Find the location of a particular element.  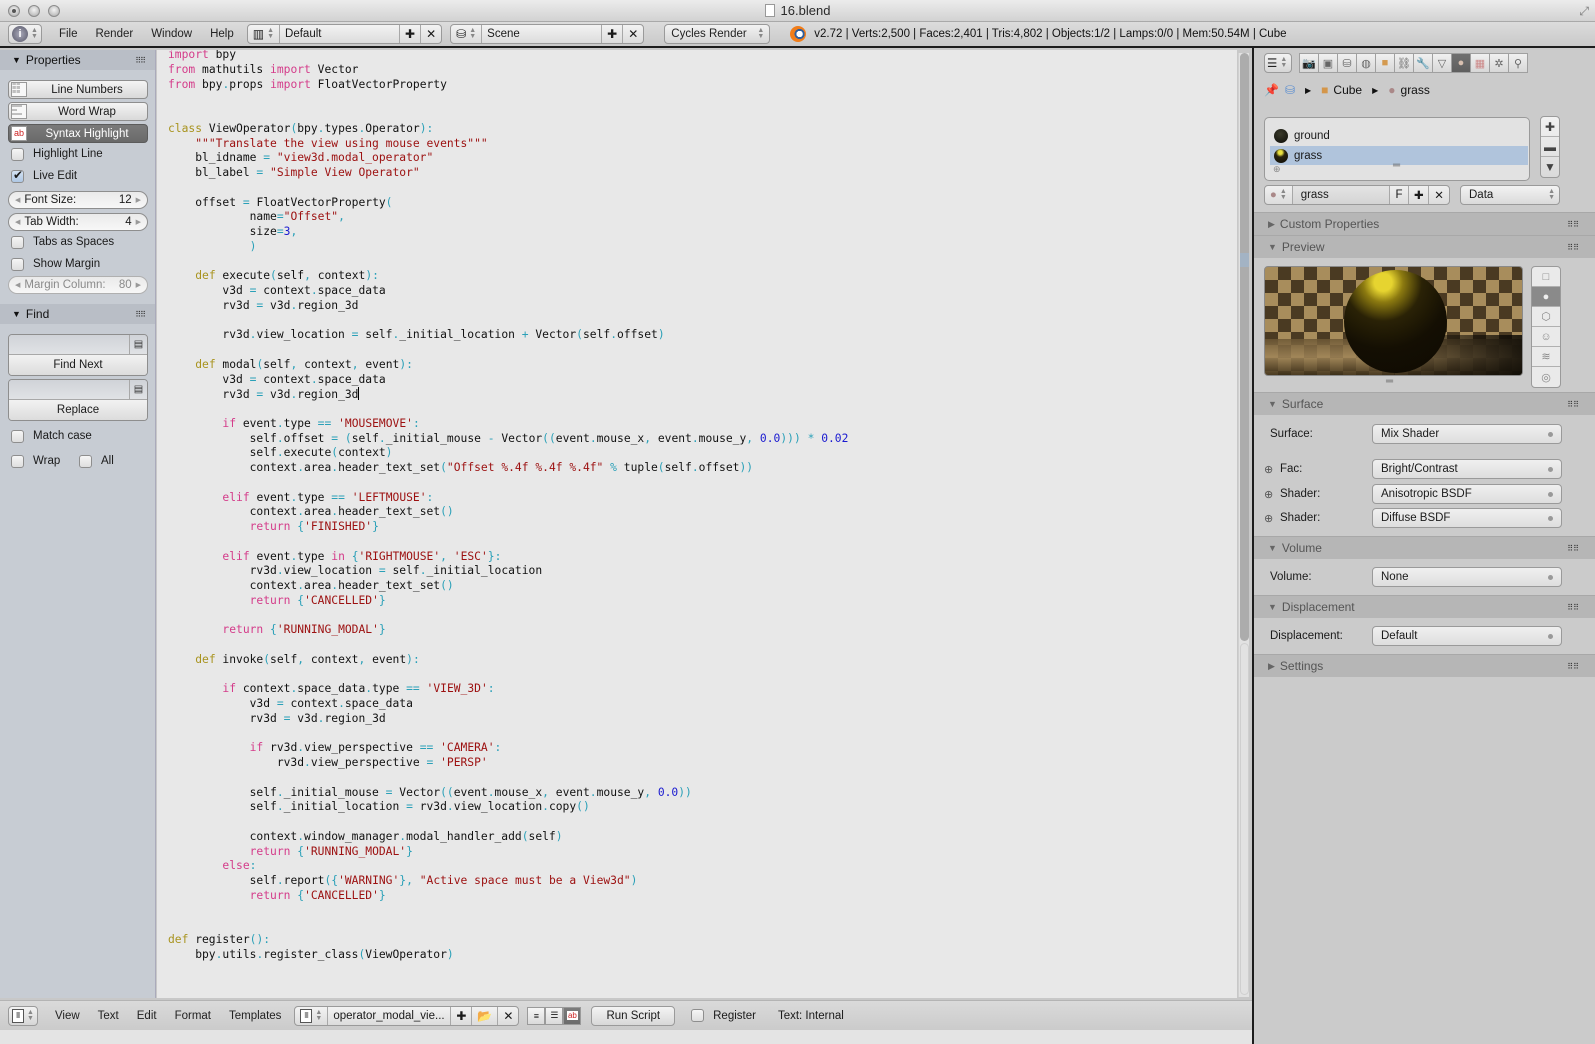

code-line: def execute(self, context): is located at coordinates (508, 276).